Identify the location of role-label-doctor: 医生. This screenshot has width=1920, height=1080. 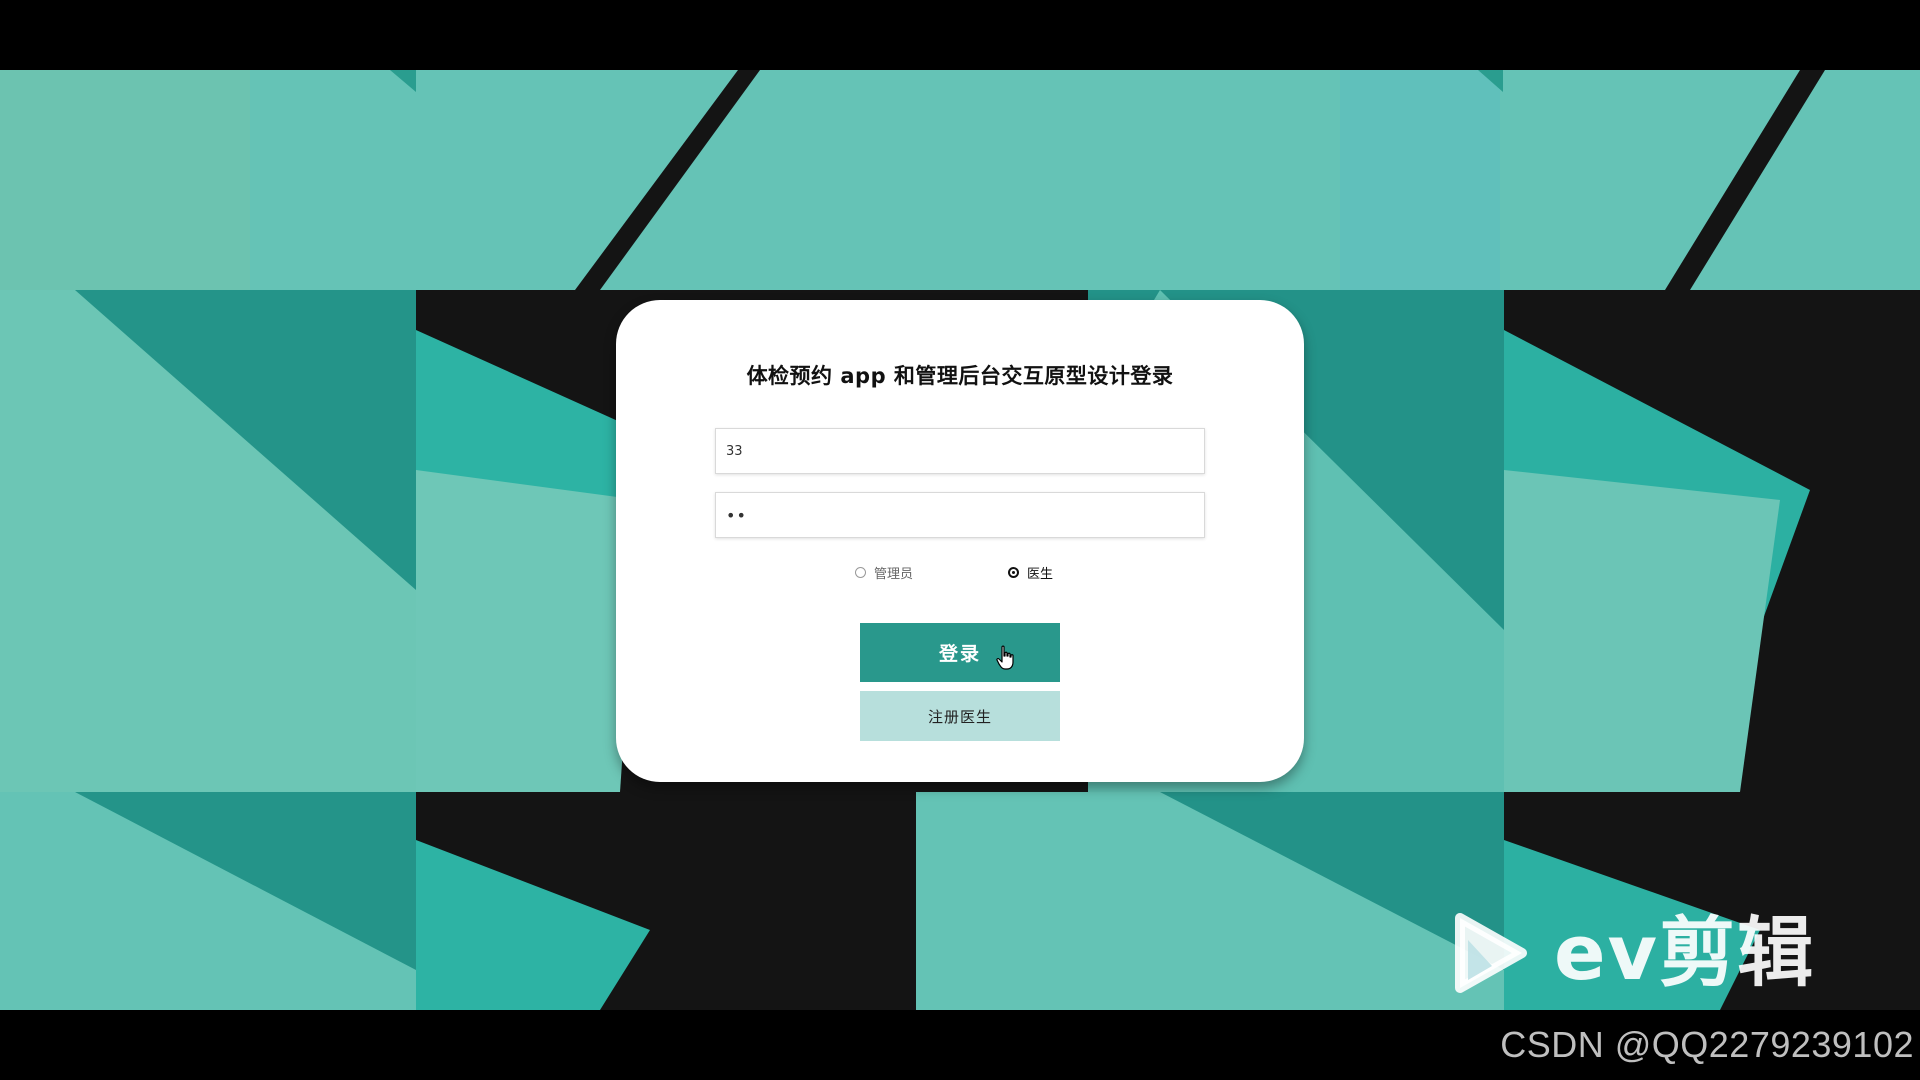
(1040, 574).